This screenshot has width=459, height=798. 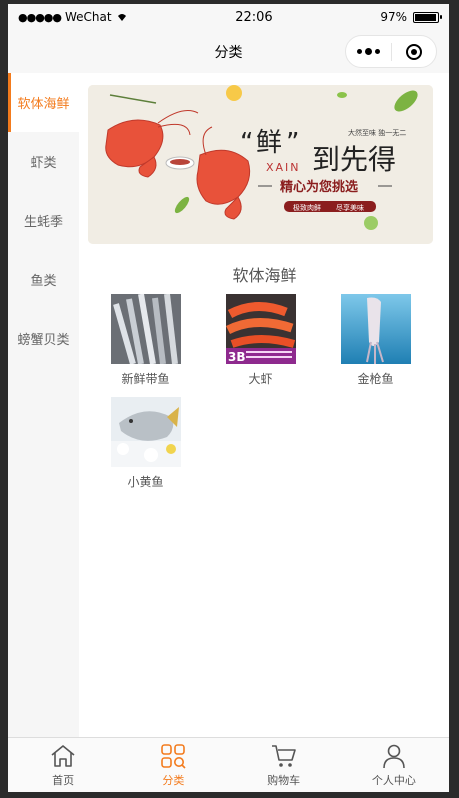 I want to click on category-icon, so click(x=173, y=756).